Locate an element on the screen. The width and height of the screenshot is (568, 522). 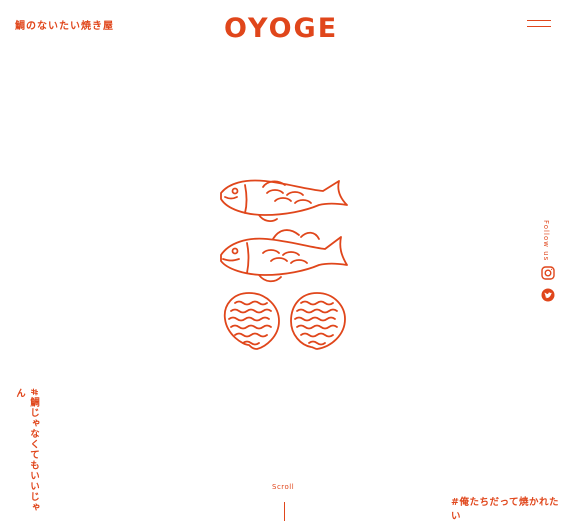
twitter-icon is located at coordinates (548, 295).